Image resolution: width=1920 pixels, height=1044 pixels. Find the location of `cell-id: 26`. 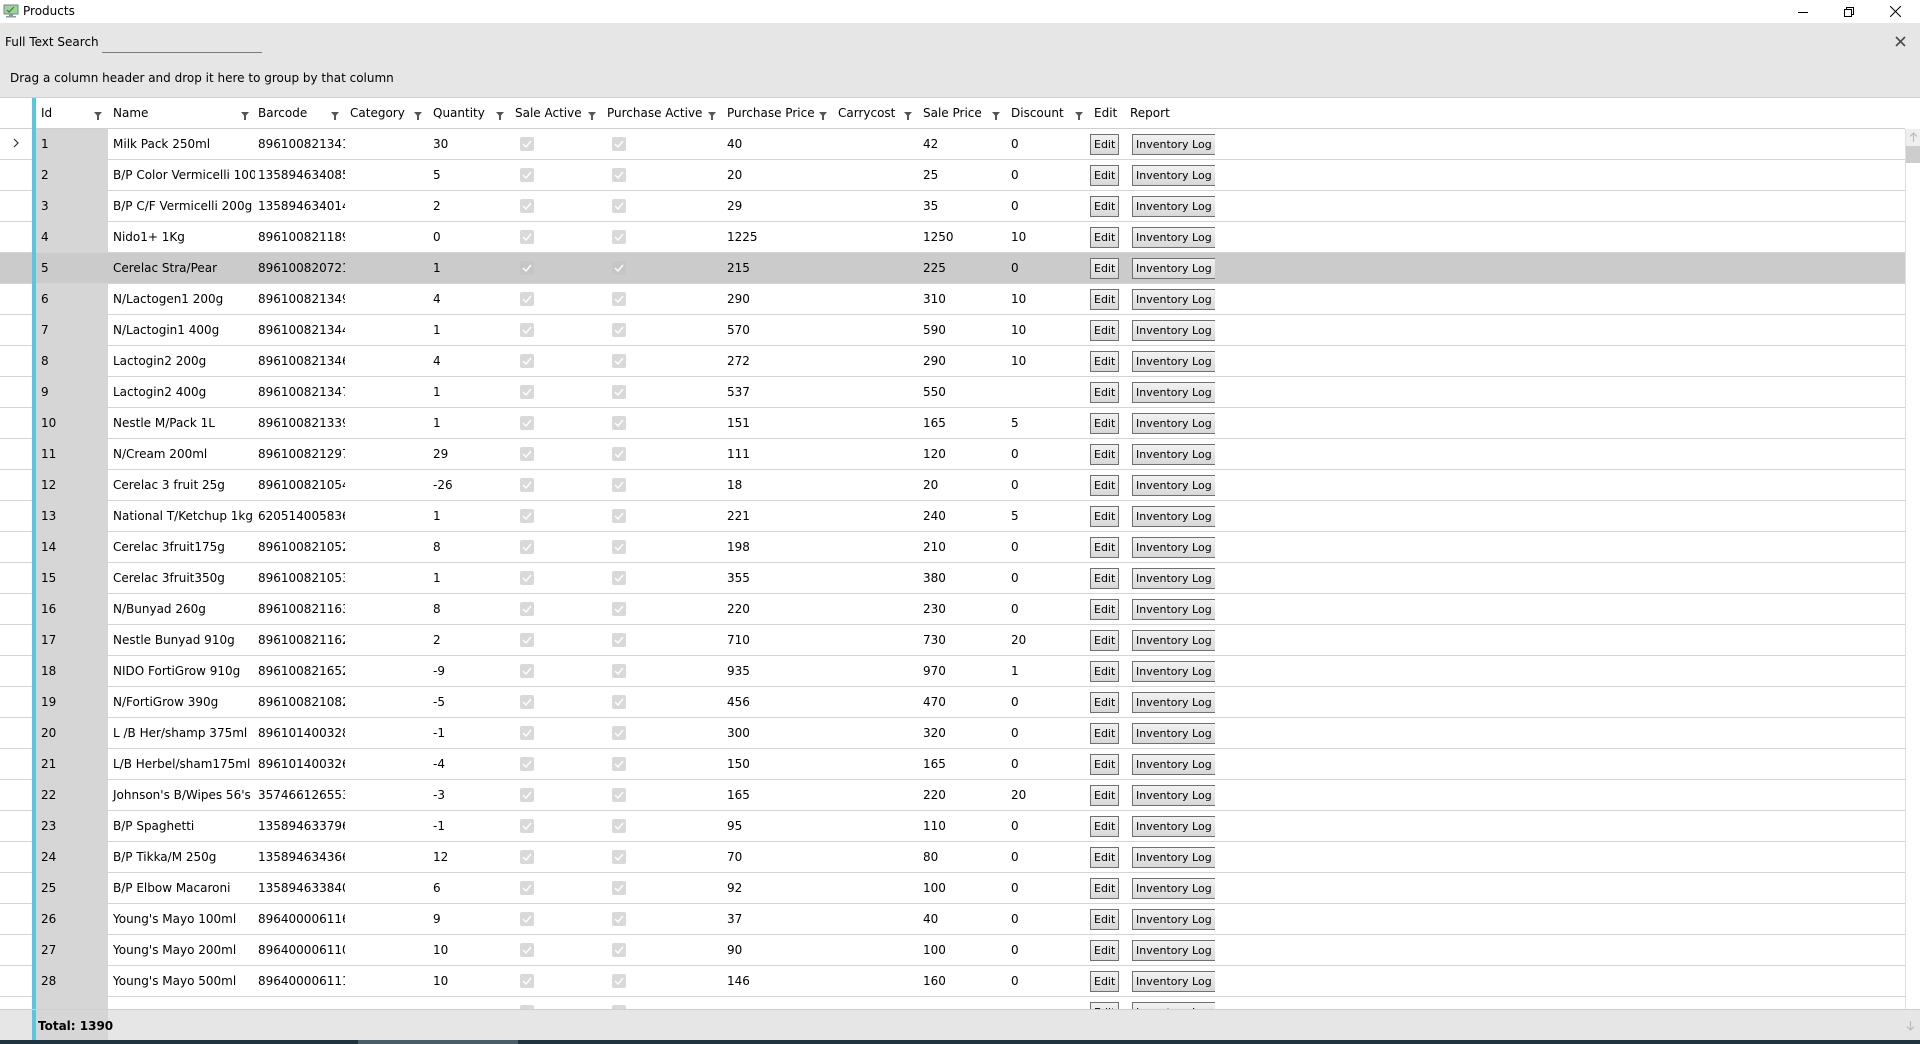

cell-id: 26 is located at coordinates (72, 919).